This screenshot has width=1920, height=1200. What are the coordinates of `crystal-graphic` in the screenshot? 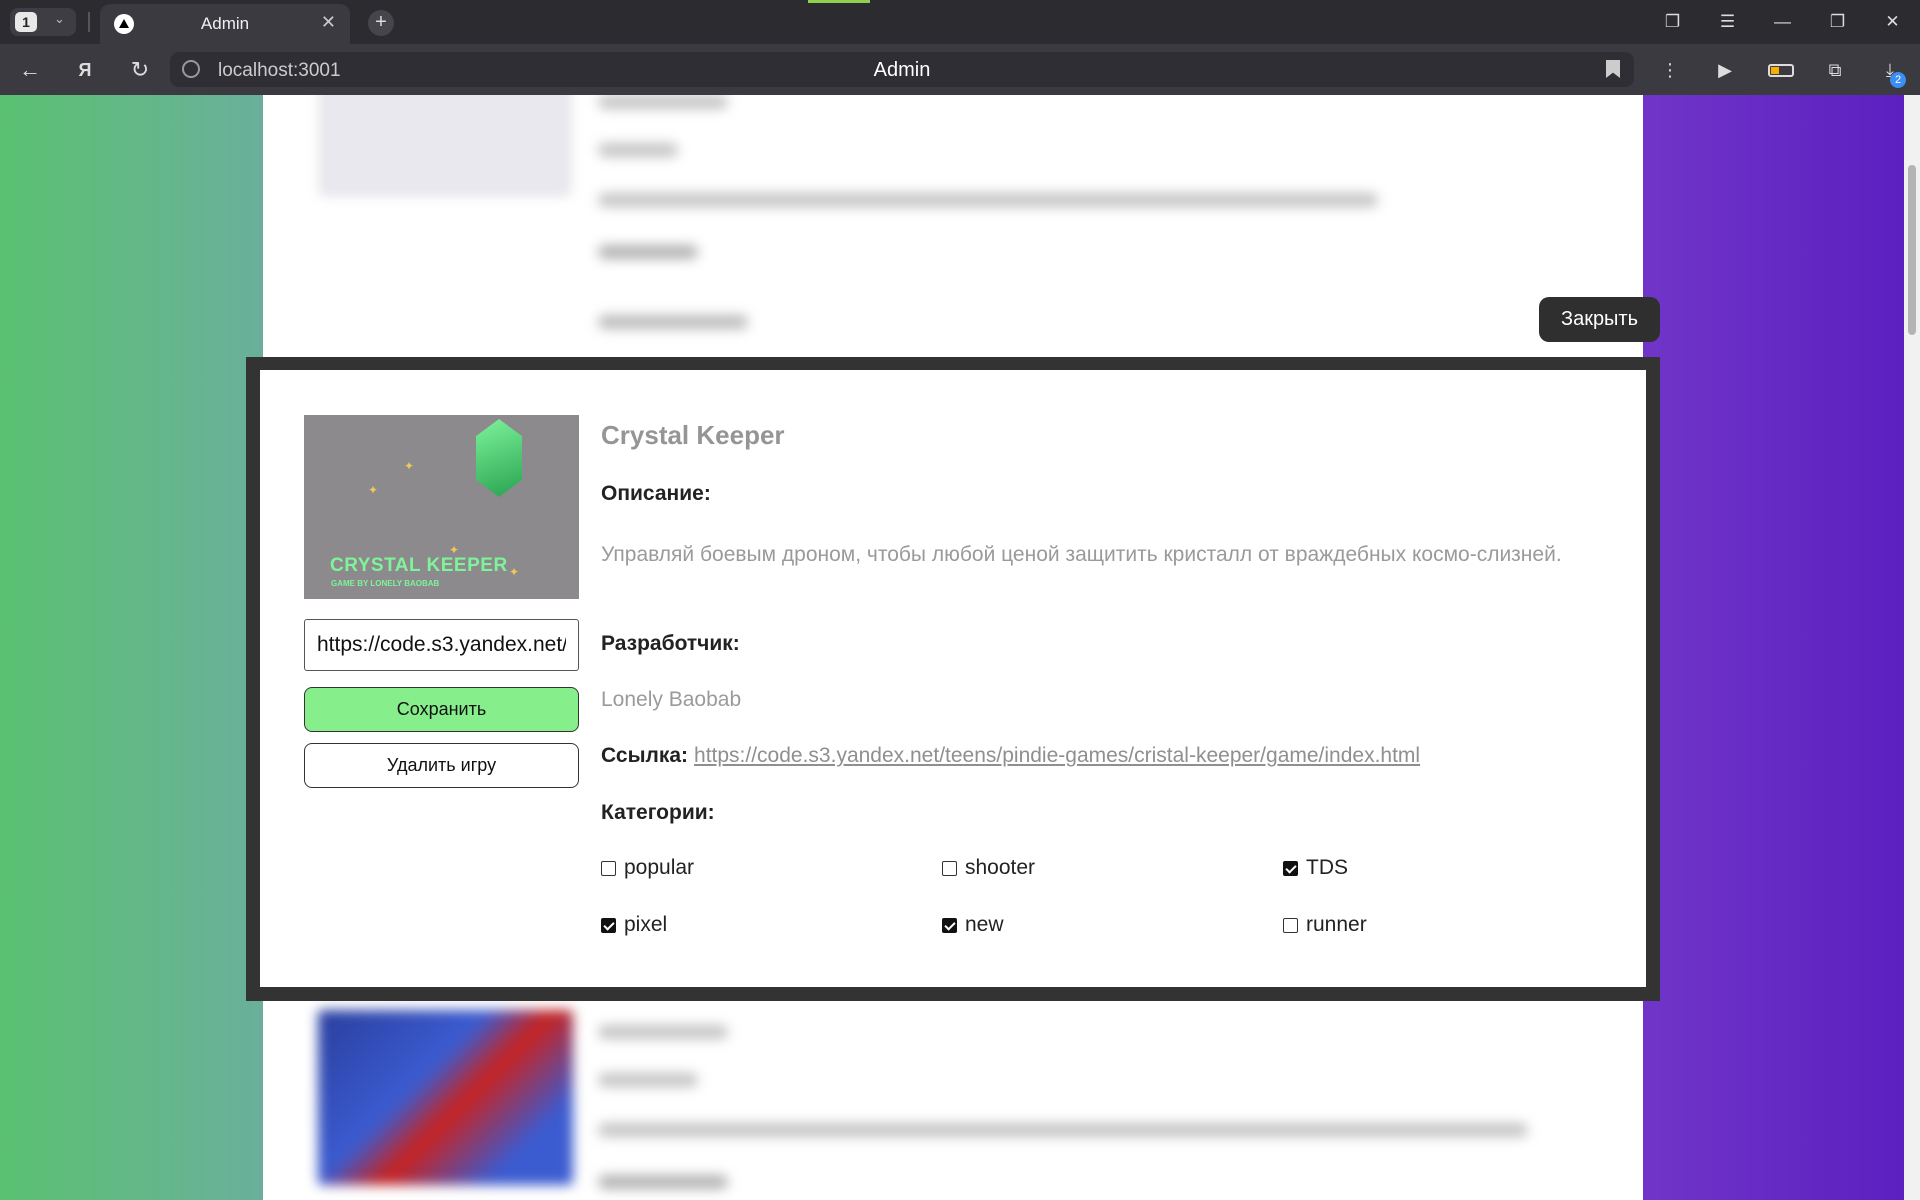 It's located at (499, 458).